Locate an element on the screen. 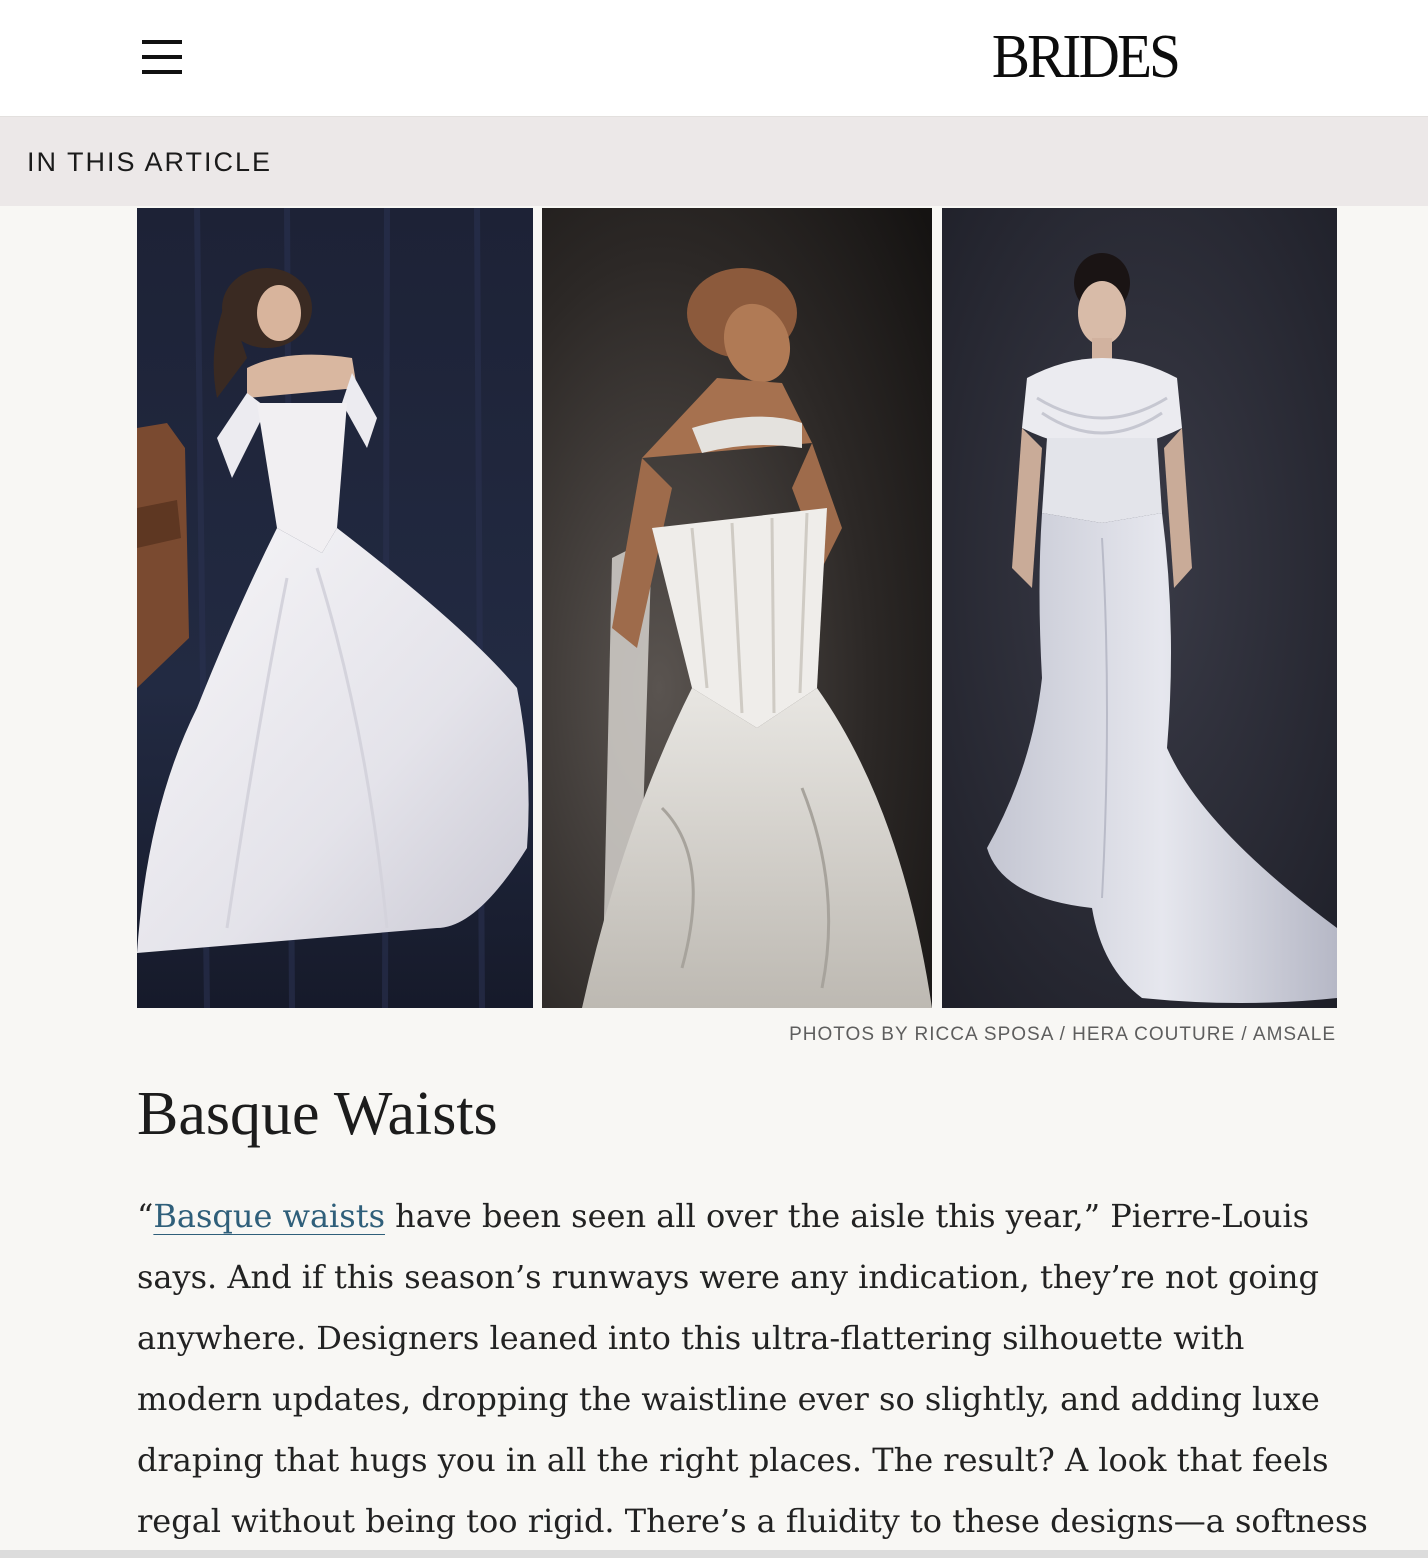 The width and height of the screenshot is (1428, 1558). draped-sheath-bride-photo is located at coordinates (1139, 608).